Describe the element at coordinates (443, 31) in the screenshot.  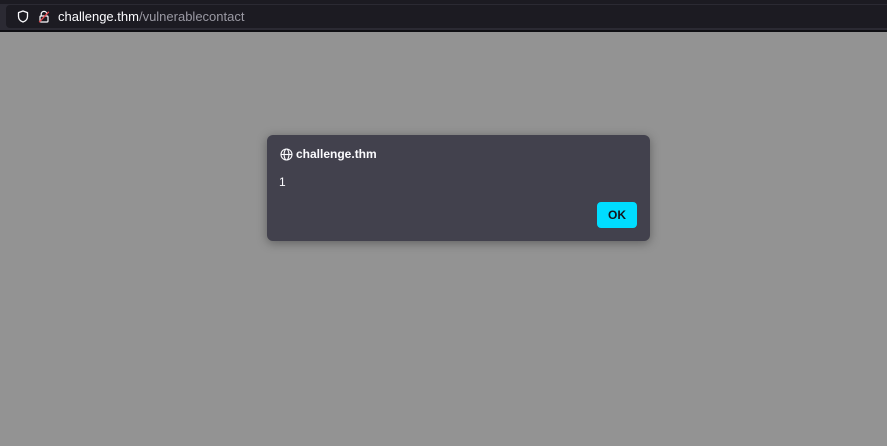
I see `toolbar-divider` at that location.